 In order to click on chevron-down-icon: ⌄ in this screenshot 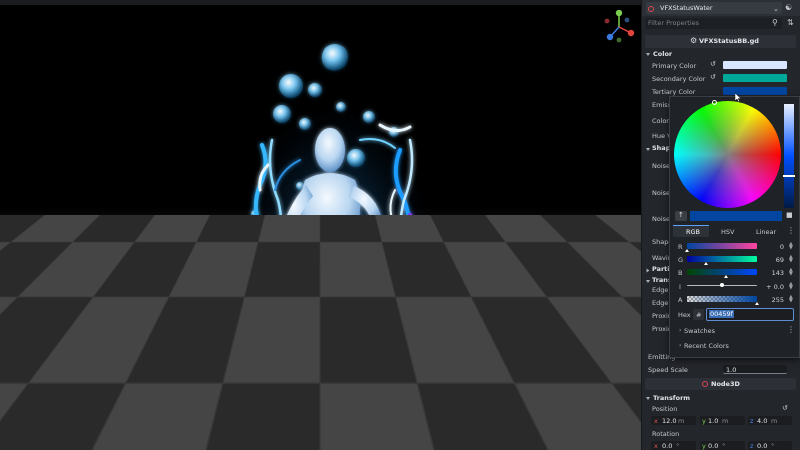, I will do `click(776, 9)`.